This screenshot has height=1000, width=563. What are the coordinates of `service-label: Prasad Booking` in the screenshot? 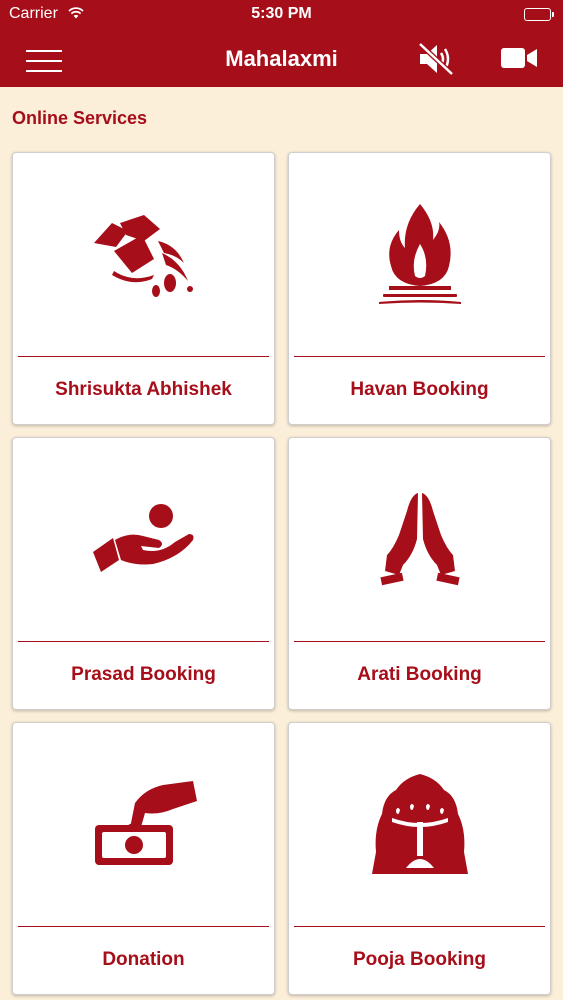 It's located at (143, 674).